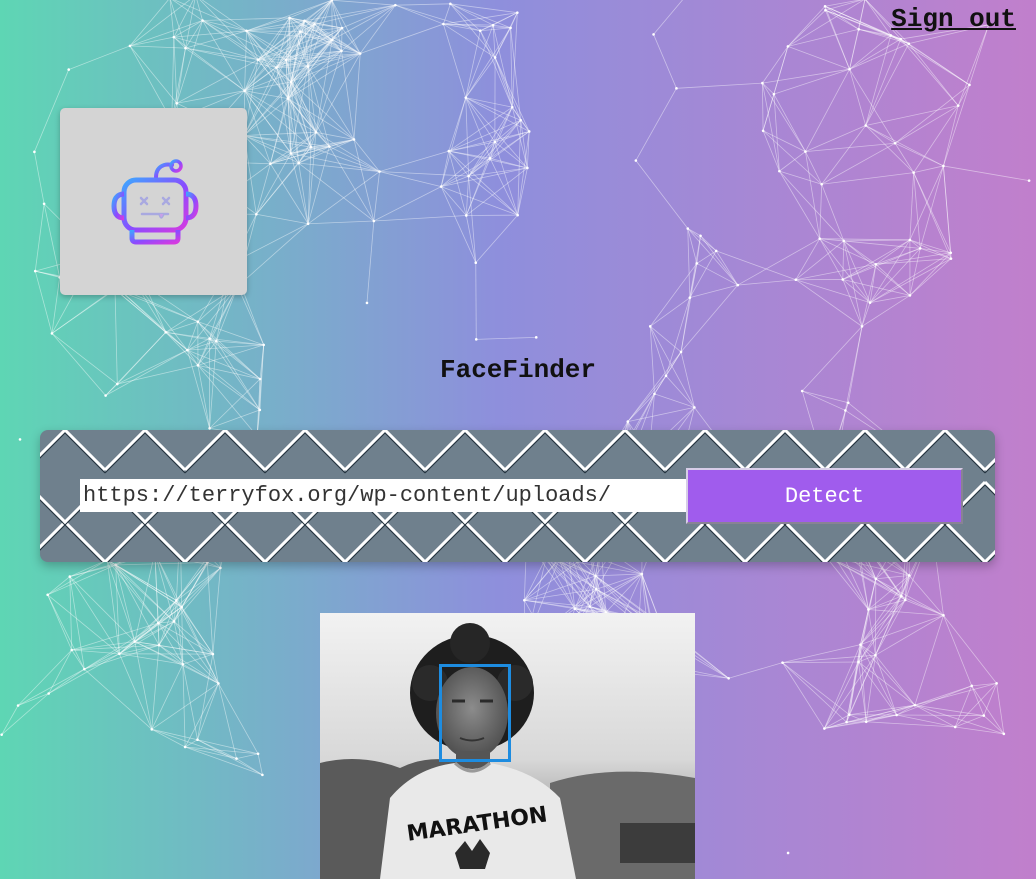  I want to click on robot-icon, so click(154, 201).